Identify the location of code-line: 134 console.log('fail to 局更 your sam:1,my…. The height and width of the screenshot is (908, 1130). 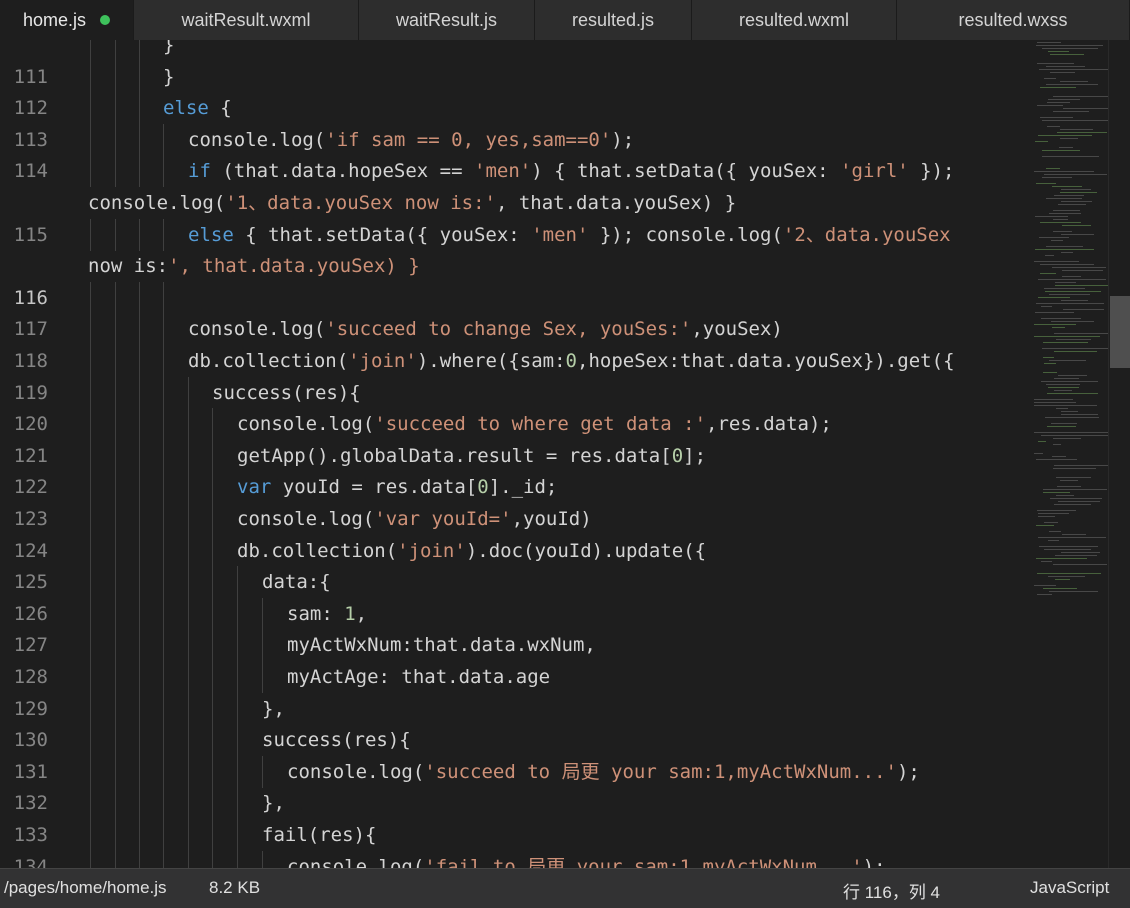
(515, 859).